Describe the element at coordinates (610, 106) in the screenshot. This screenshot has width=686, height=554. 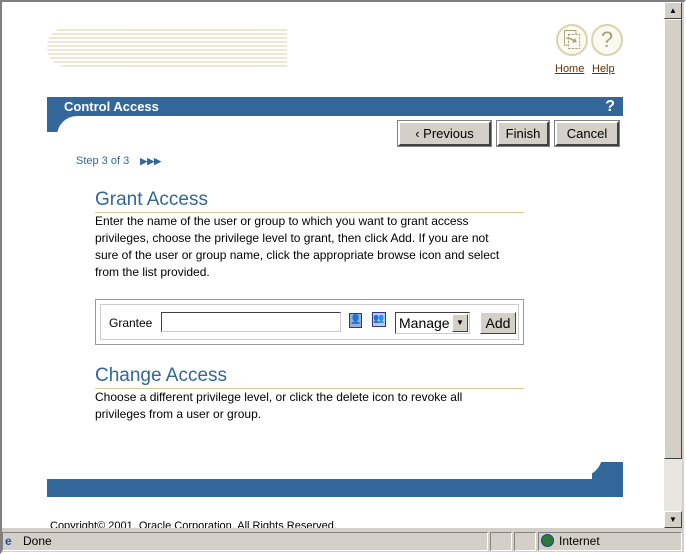
I see `help-question-icon: ?` at that location.